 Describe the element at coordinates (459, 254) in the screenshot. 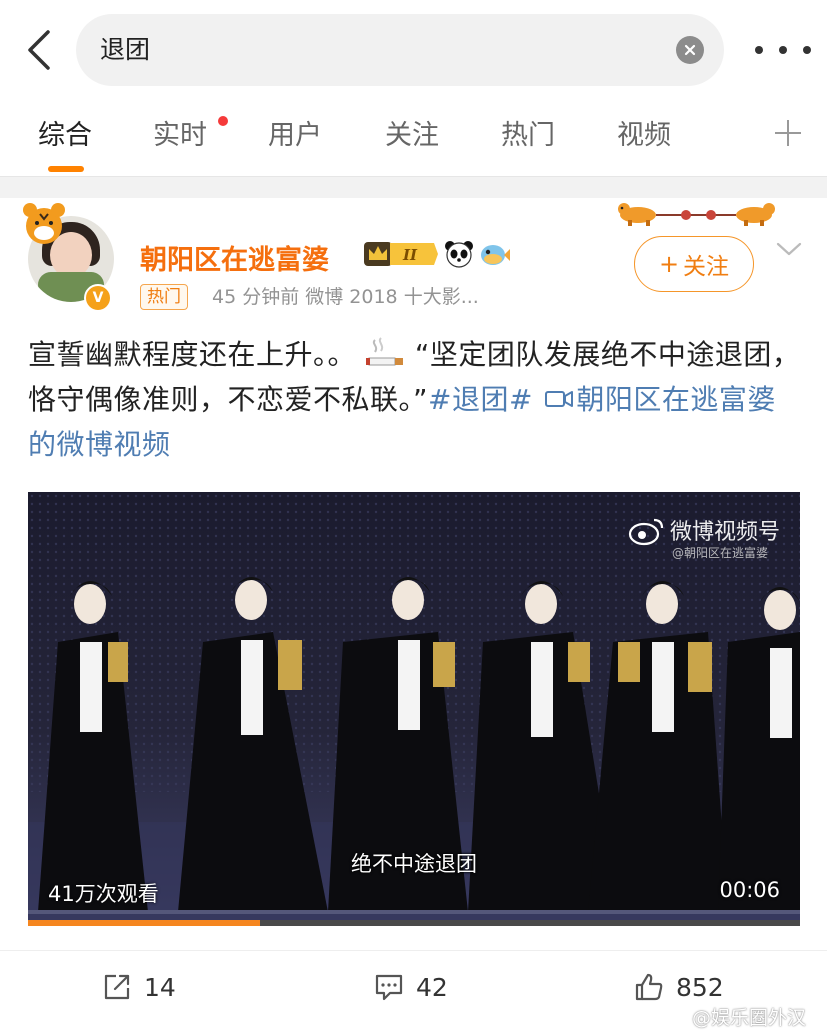

I see `panda-icon` at that location.